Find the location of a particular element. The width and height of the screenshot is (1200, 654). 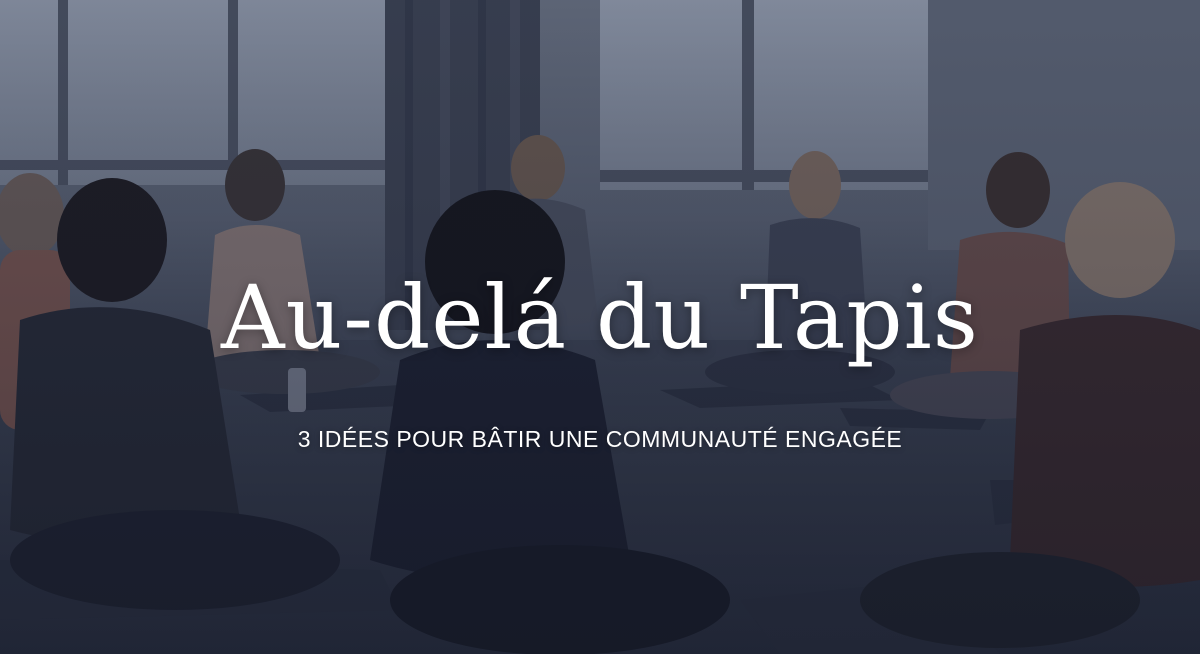

hero-title: Au-delá du Tapis is located at coordinates (600, 317).